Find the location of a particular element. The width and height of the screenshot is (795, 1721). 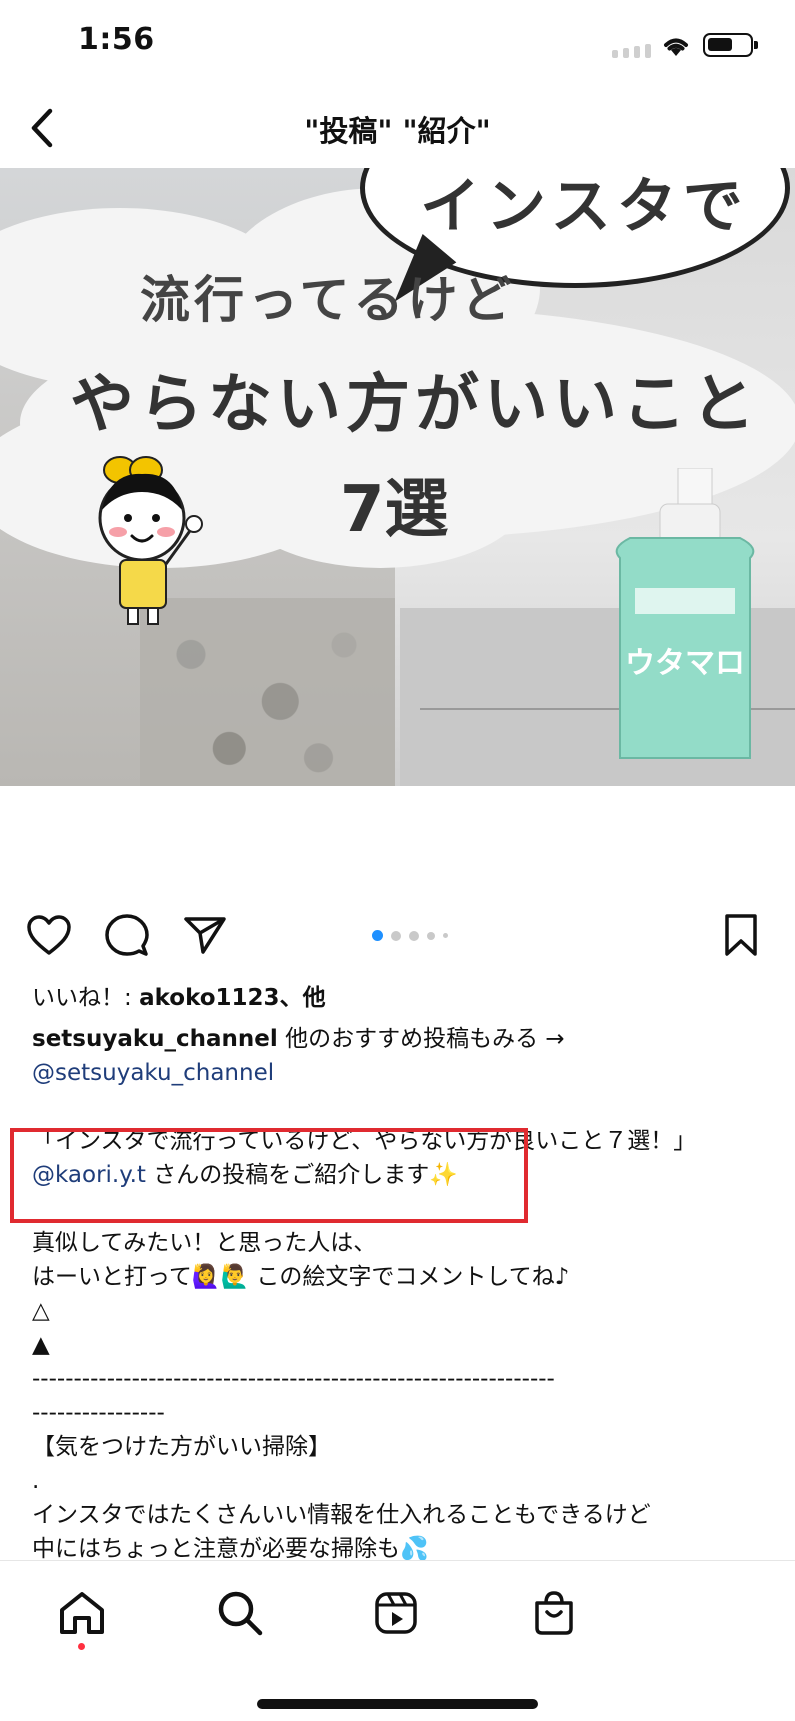

highlight-annotation-box is located at coordinates (269, 1175).